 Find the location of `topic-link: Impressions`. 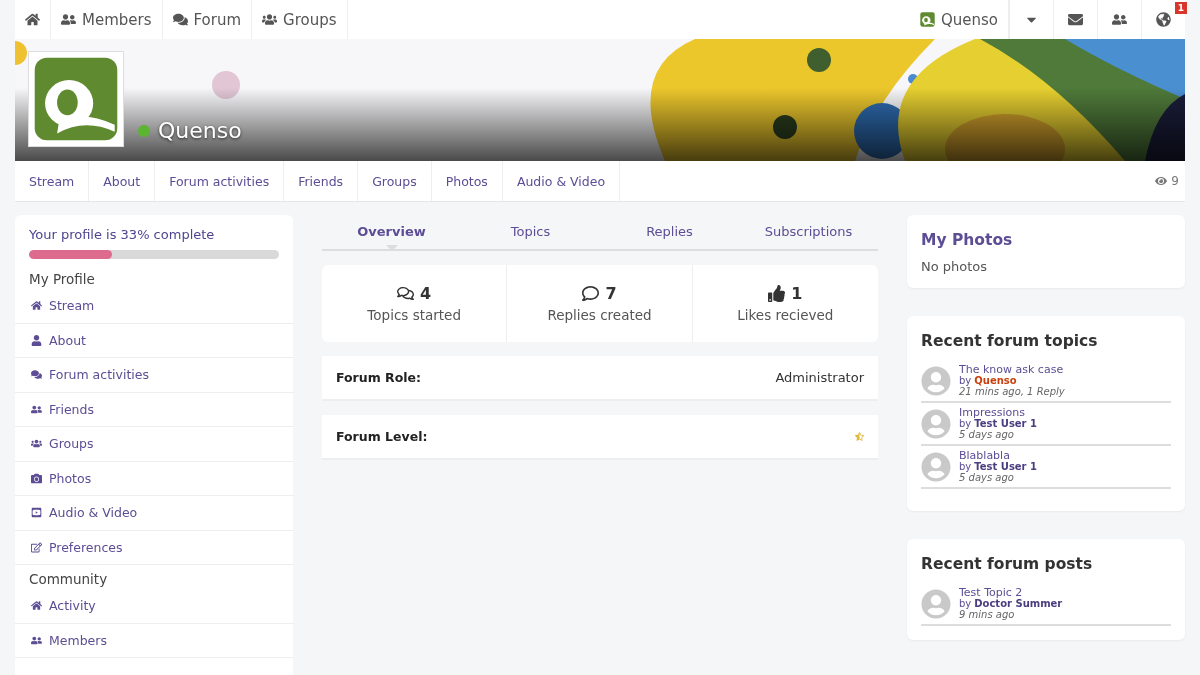

topic-link: Impressions is located at coordinates (998, 412).